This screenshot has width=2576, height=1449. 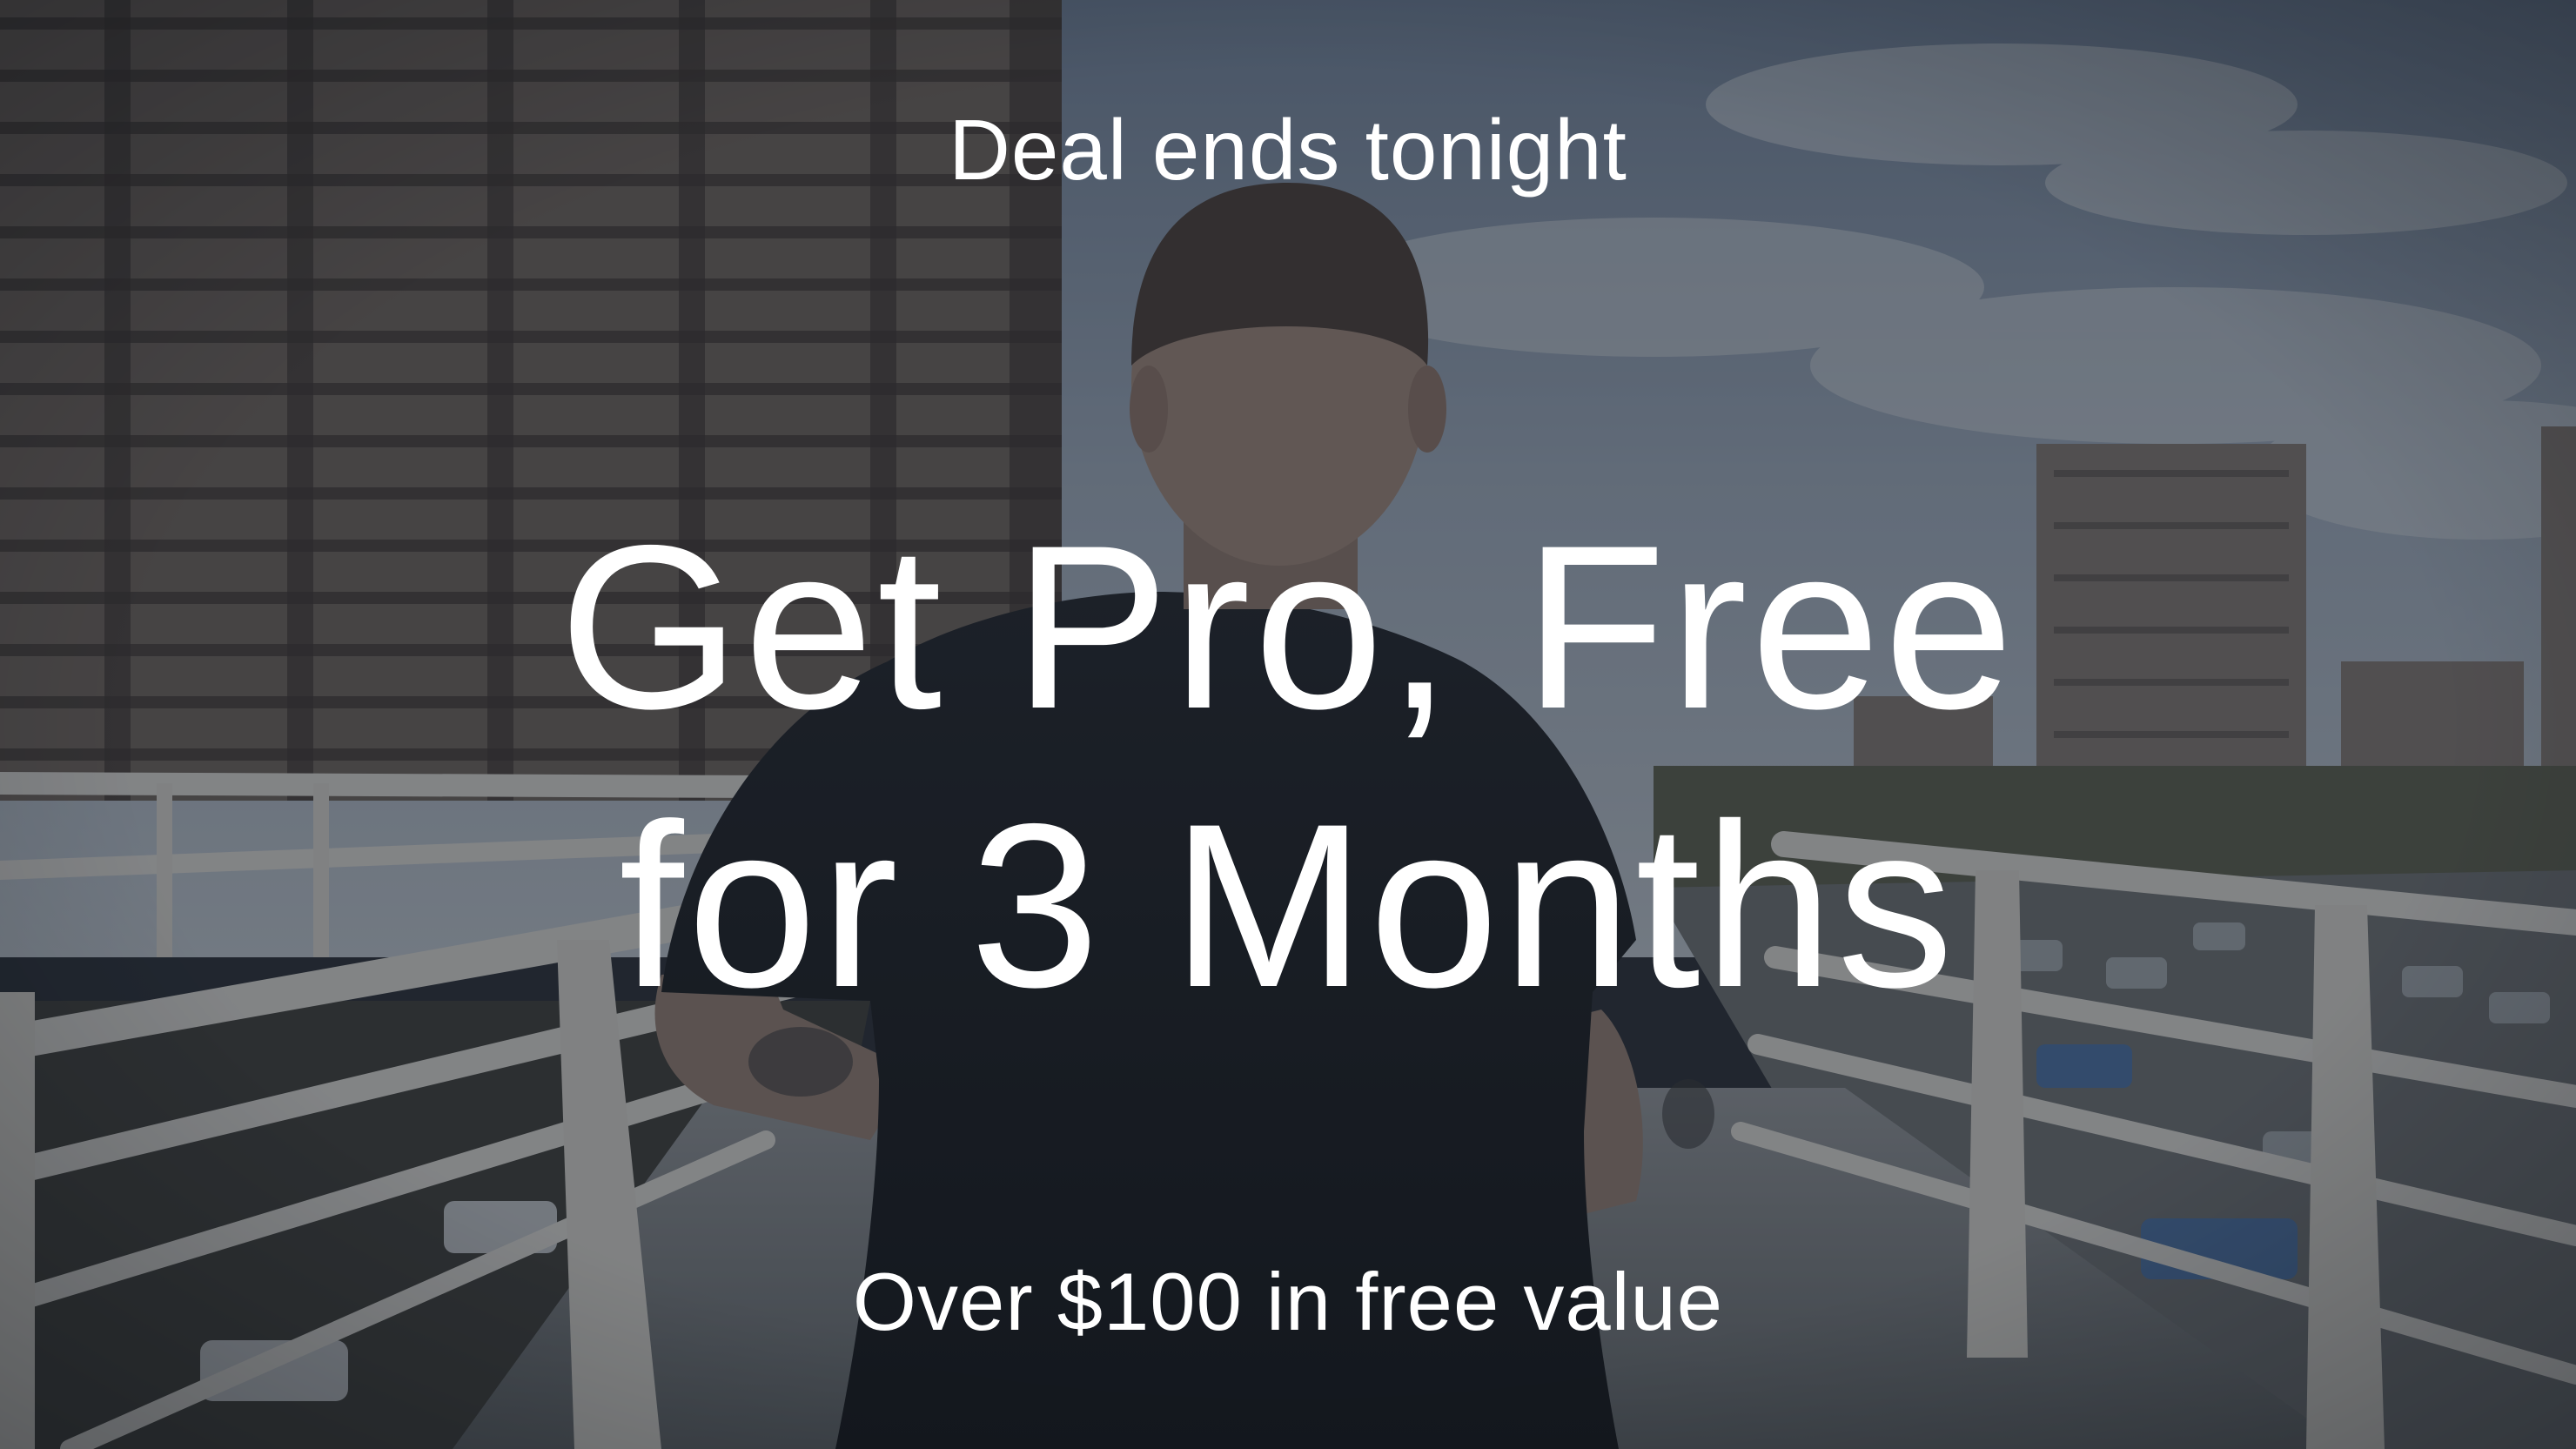 I want to click on headline-line-1: Get Pro, Free, so click(x=1288, y=626).